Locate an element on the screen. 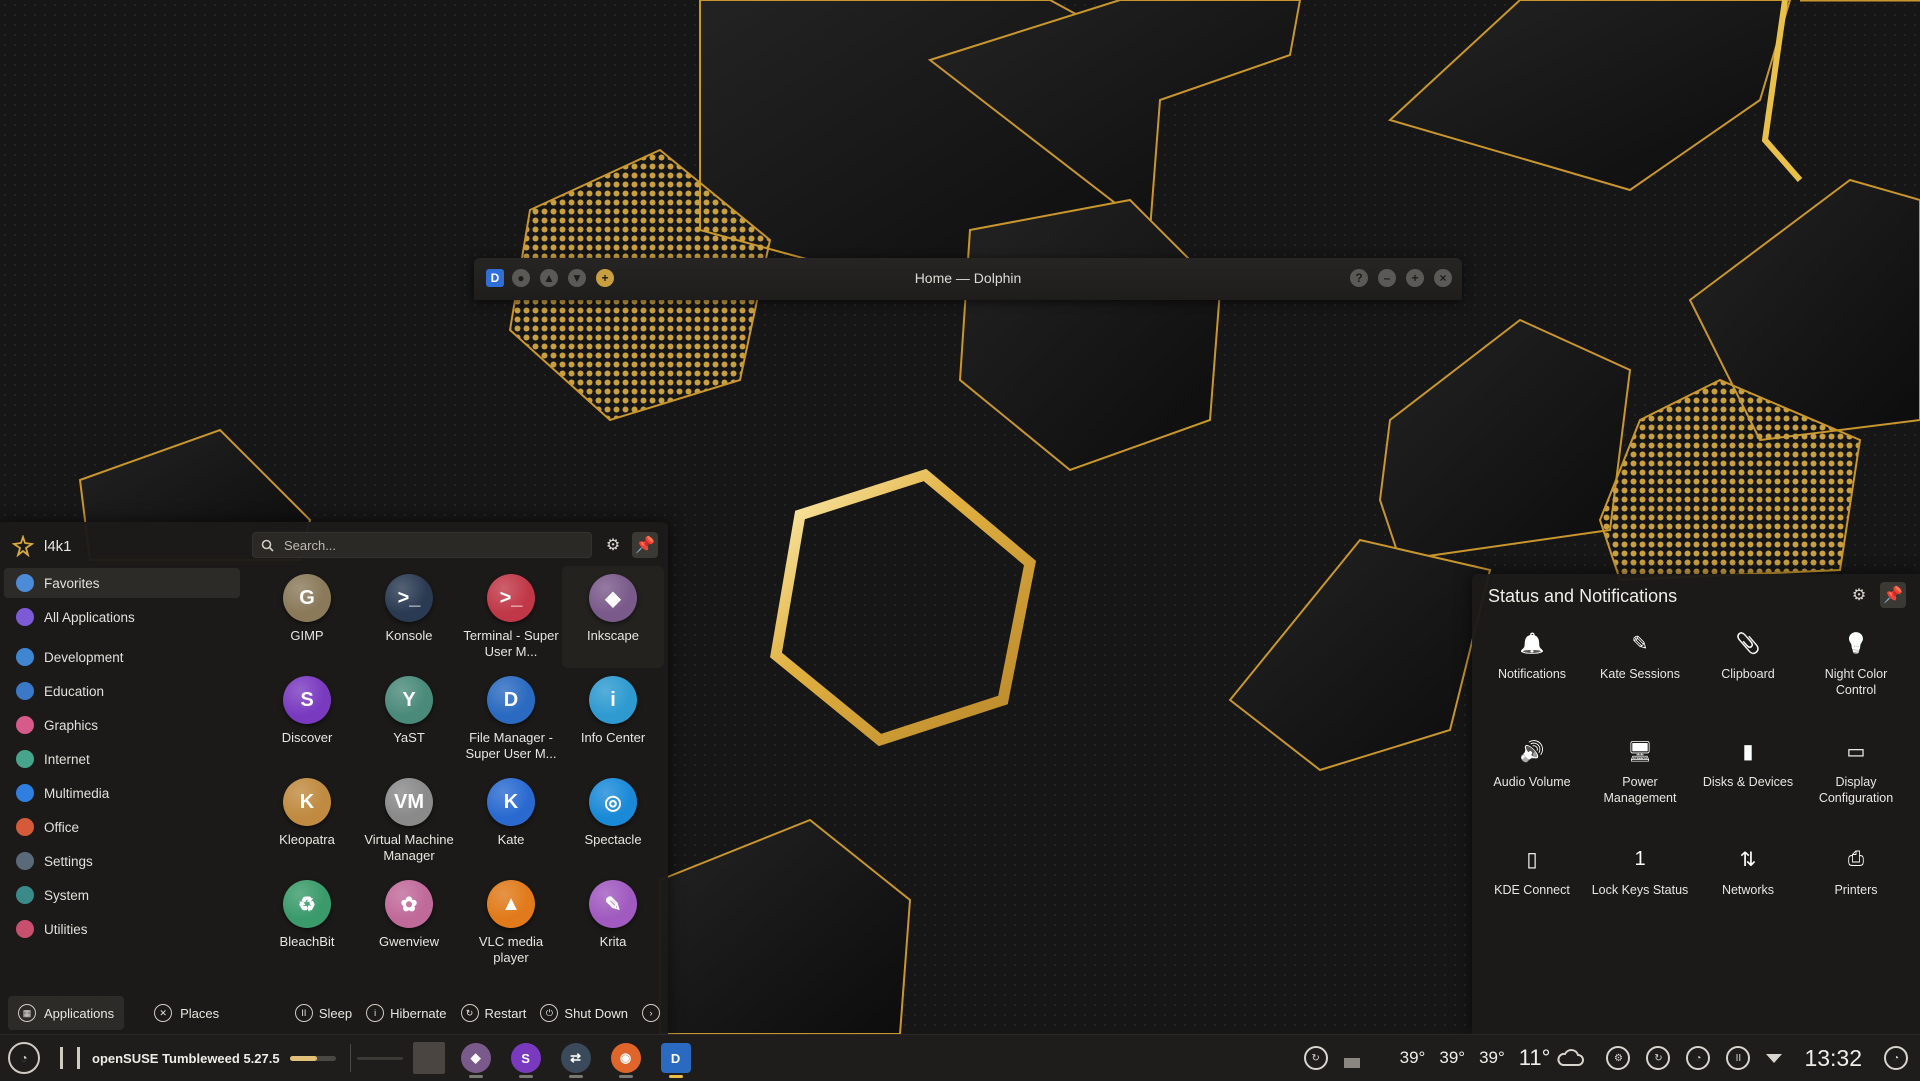  application-launcher-button: ◔ is located at coordinates (24, 1058).